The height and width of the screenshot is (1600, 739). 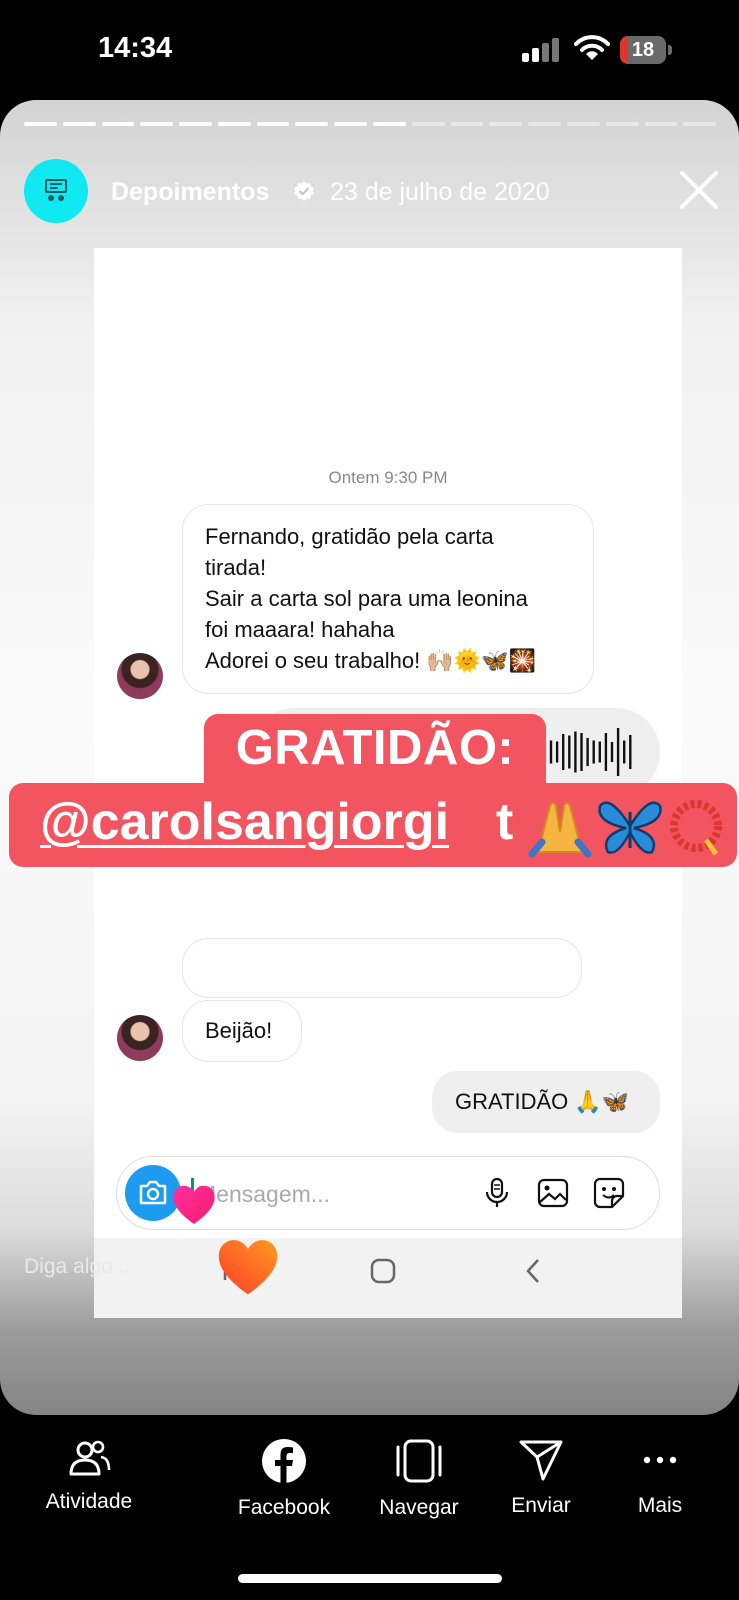 I want to click on facebook-icon, so click(x=284, y=1461).